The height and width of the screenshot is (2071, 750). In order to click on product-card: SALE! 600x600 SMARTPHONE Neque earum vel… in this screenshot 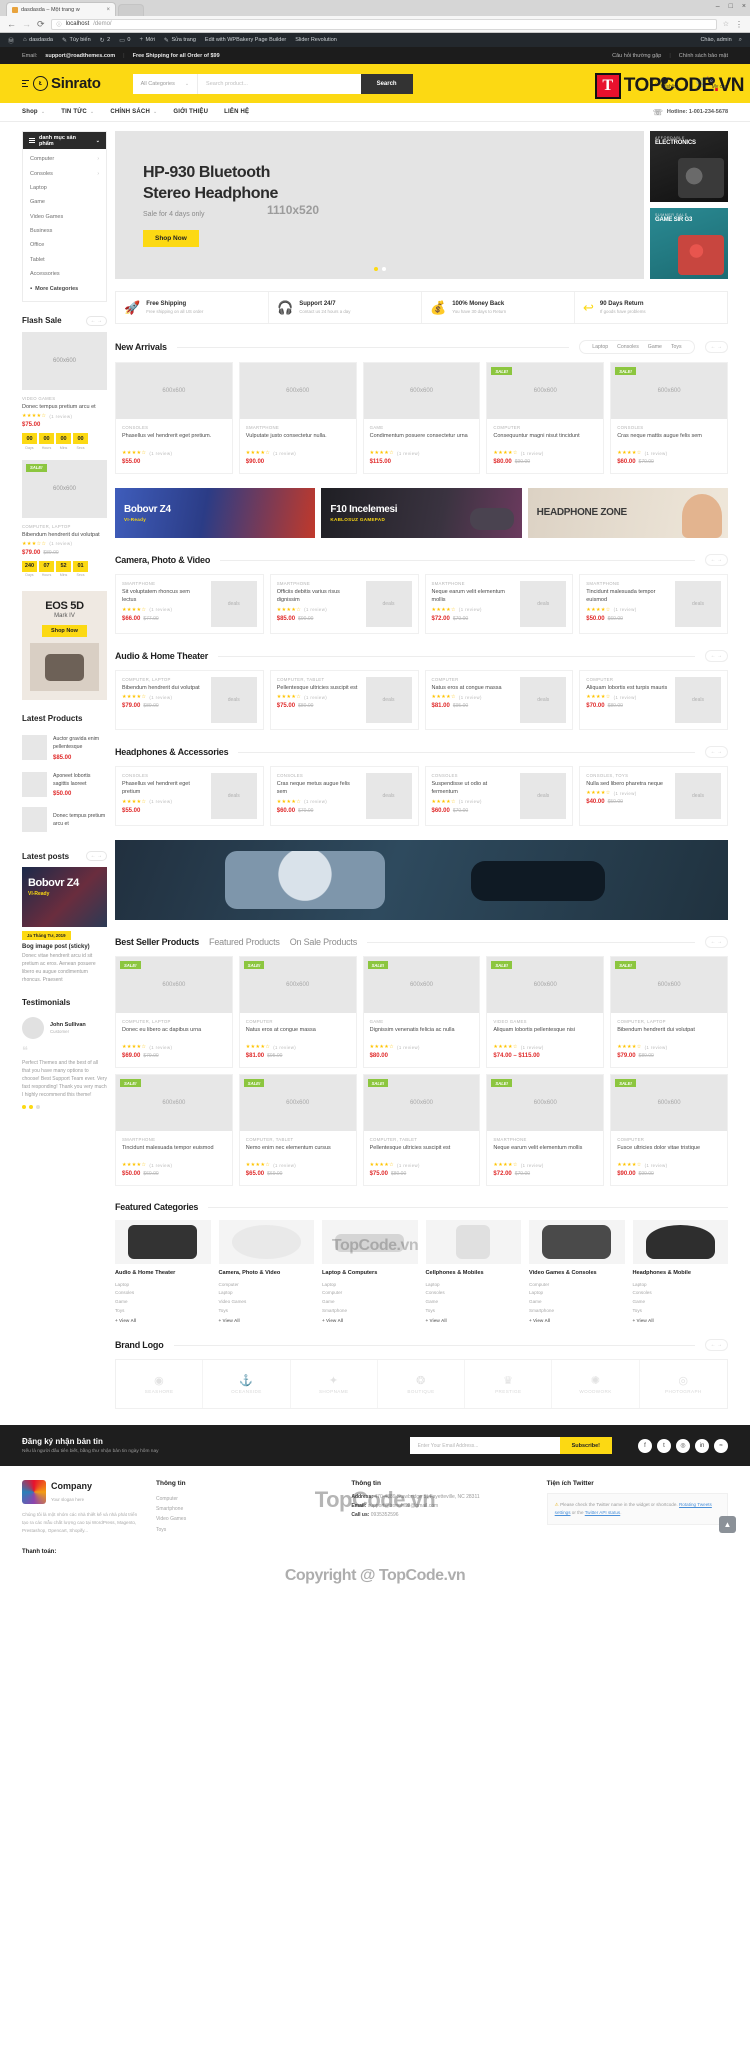, I will do `click(545, 1130)`.